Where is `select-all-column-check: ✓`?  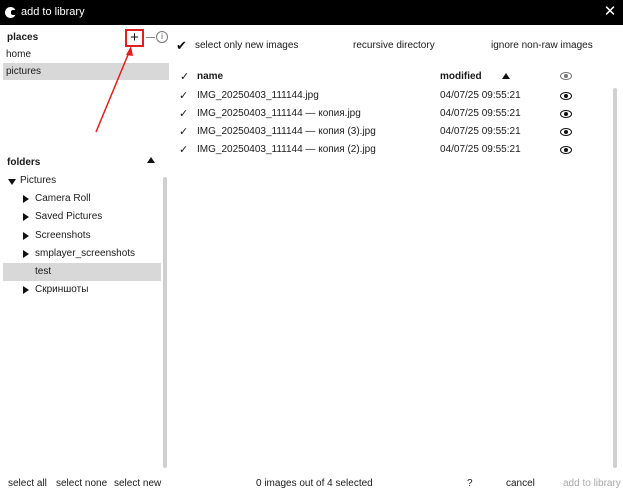
select-all-column-check: ✓ is located at coordinates (184, 76).